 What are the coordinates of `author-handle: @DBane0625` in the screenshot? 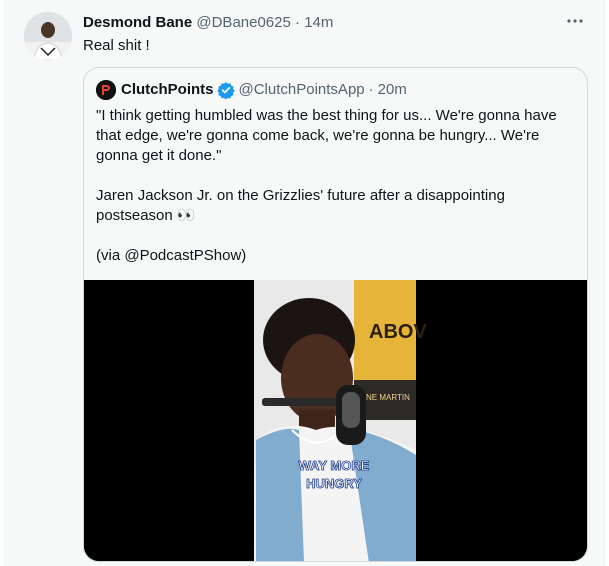 It's located at (243, 22).